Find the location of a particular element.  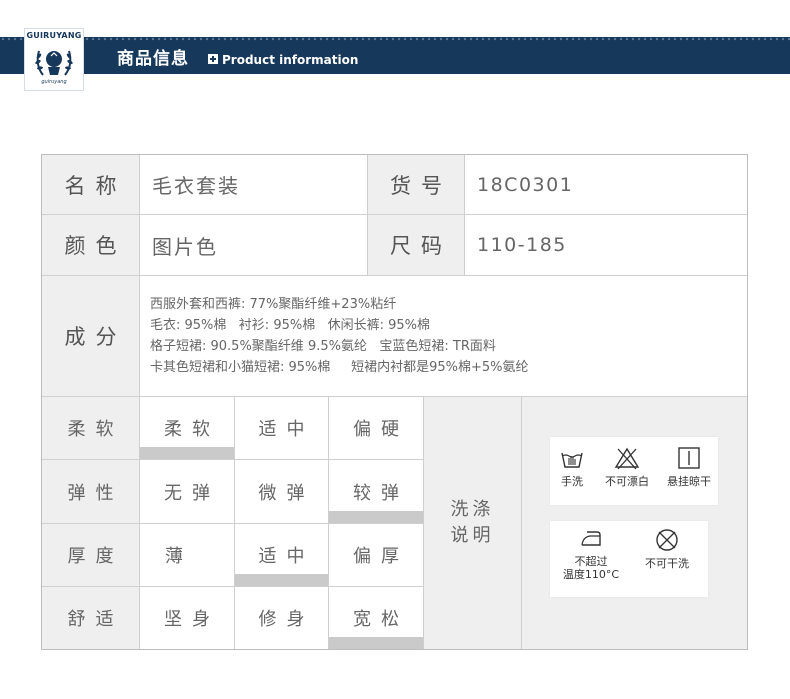

option-label: 柔软 is located at coordinates (192, 429).